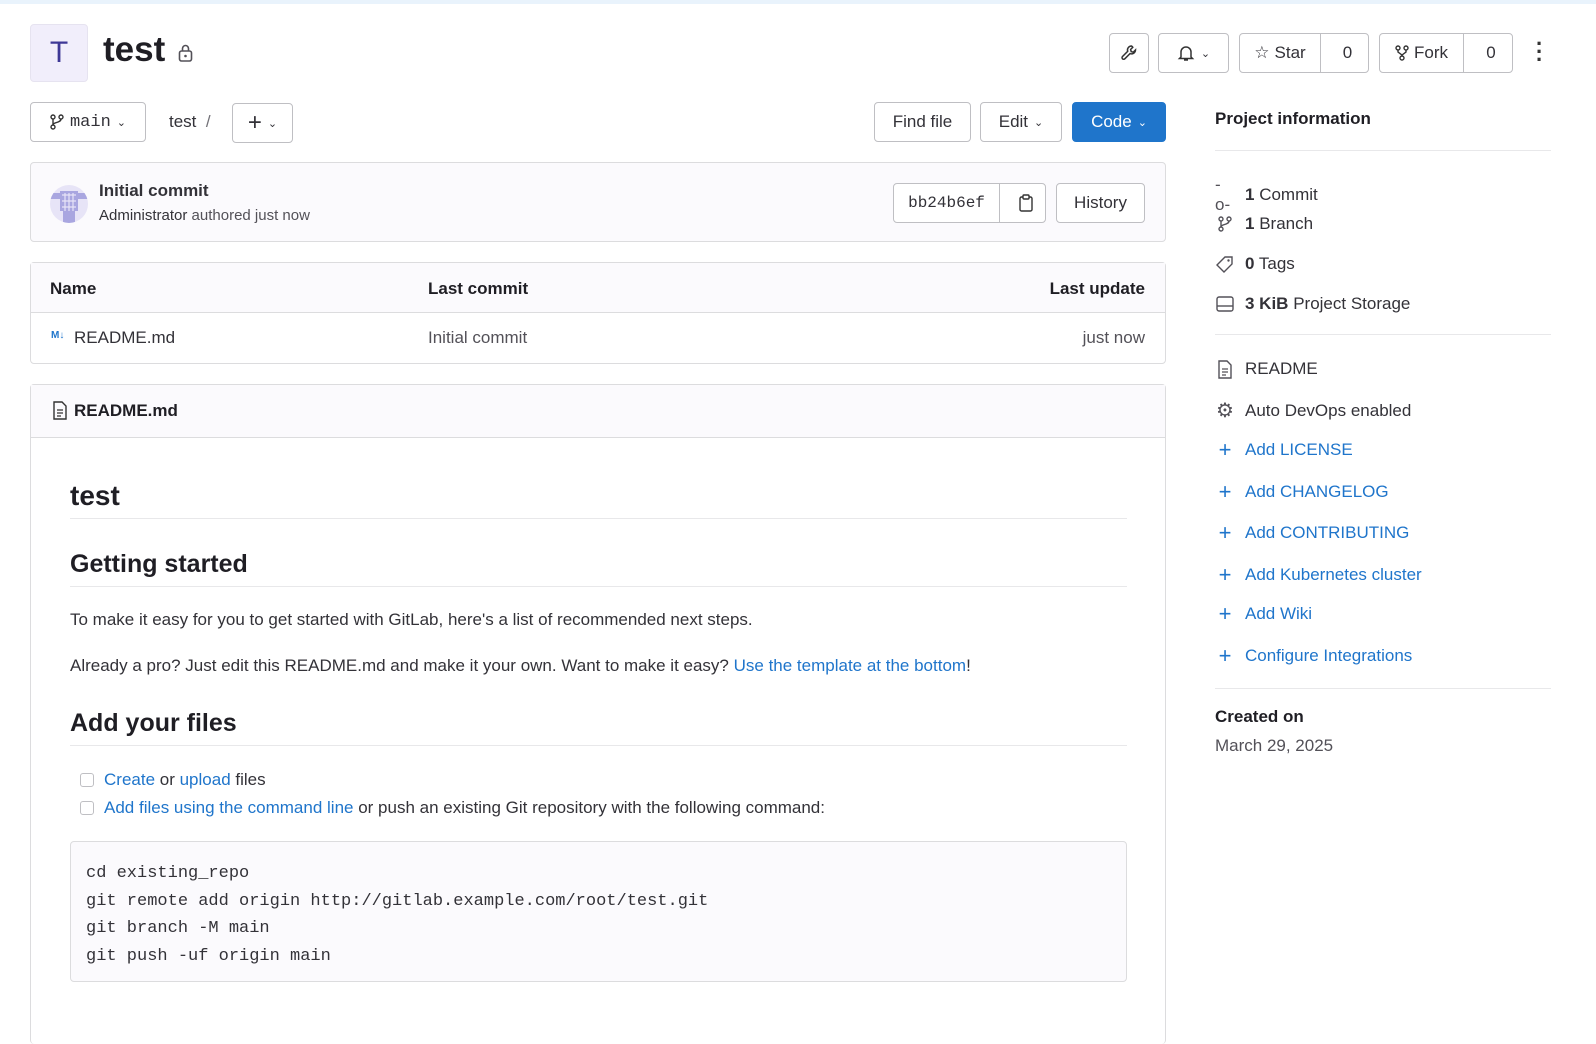 This screenshot has height=1044, width=1596. I want to click on sidebar-auto-devops: ⚙ Auto DevOps enabled, so click(1313, 410).